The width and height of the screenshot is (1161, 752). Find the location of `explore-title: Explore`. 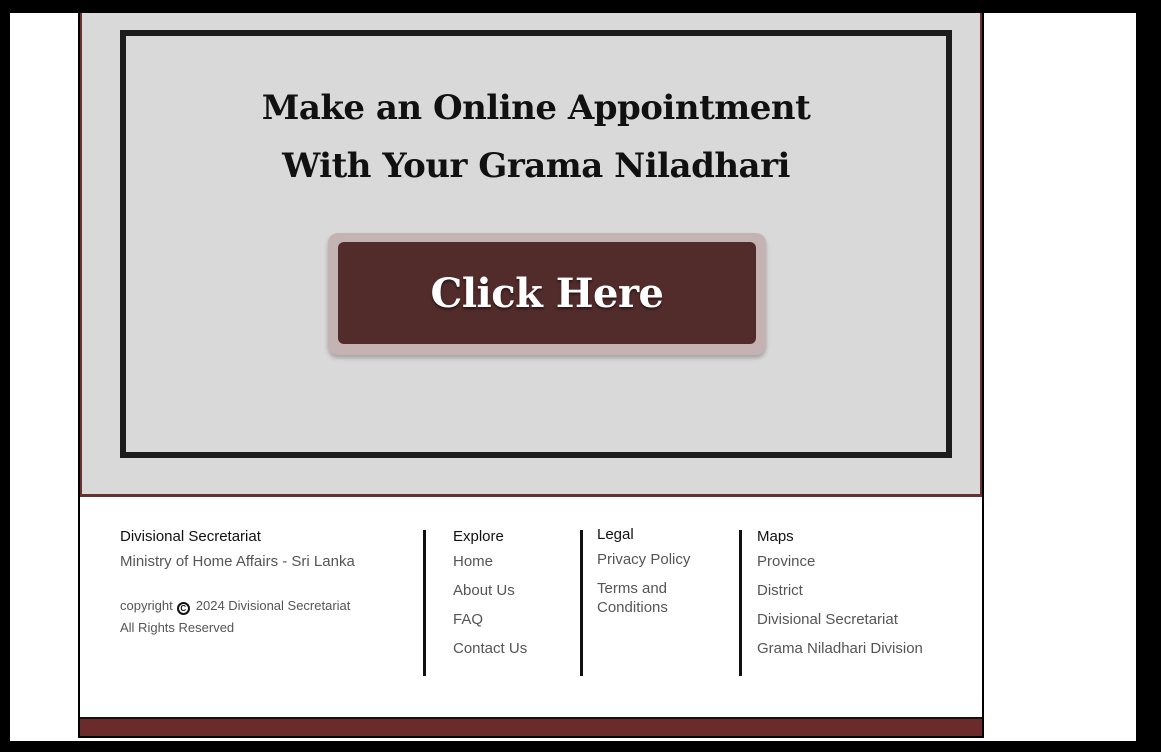

explore-title: Explore is located at coordinates (478, 536).